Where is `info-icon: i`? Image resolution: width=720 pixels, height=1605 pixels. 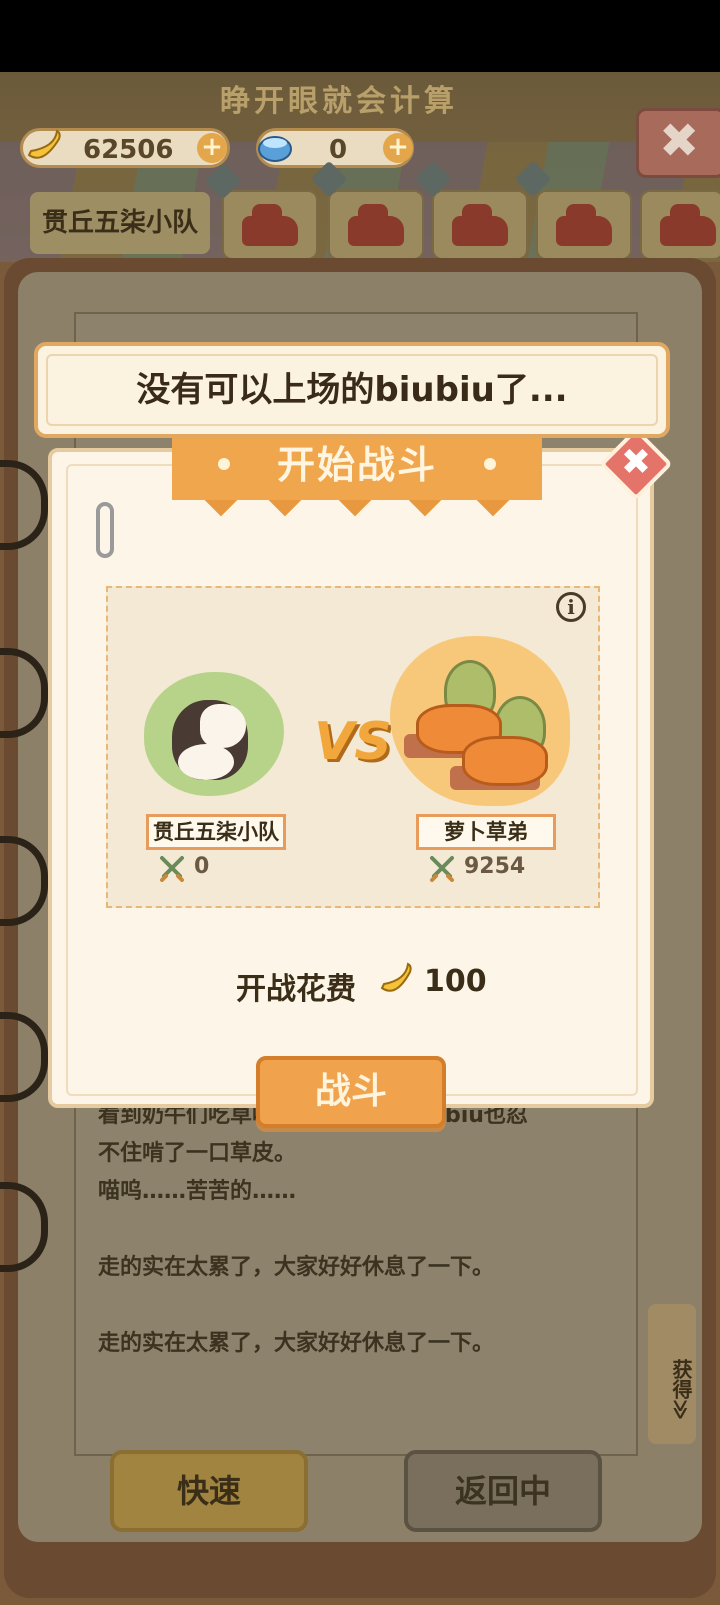
info-icon: i is located at coordinates (571, 607).